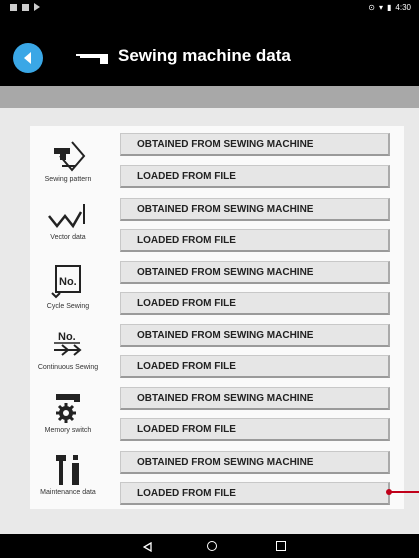 This screenshot has height=558, width=419. Describe the element at coordinates (403, 7) in the screenshot. I see `clock: 4:30` at that location.